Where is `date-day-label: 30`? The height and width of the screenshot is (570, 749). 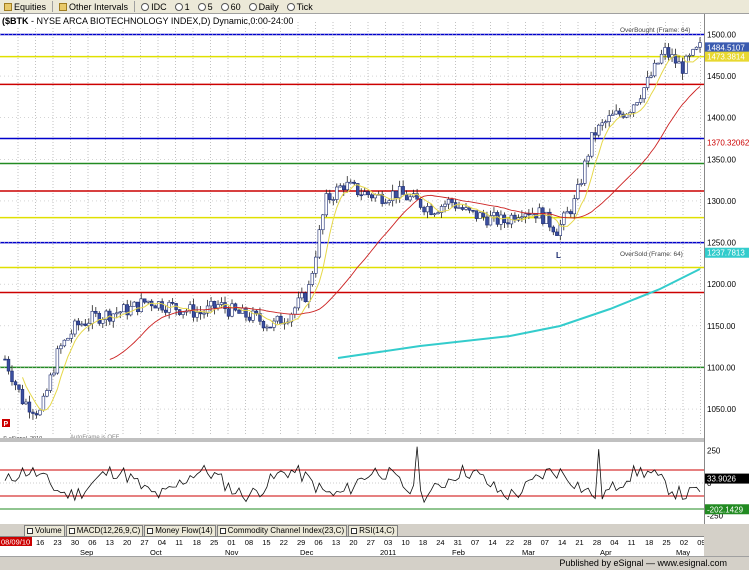
date-day-label: 30 is located at coordinates (75, 542).